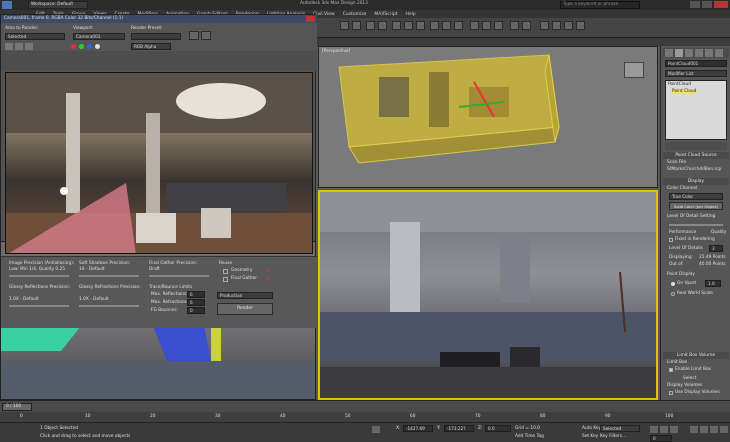 The width and height of the screenshot is (730, 442). Describe the element at coordinates (529, 436) in the screenshot. I see `add-time-tag-button: Add Time Tag` at that location.